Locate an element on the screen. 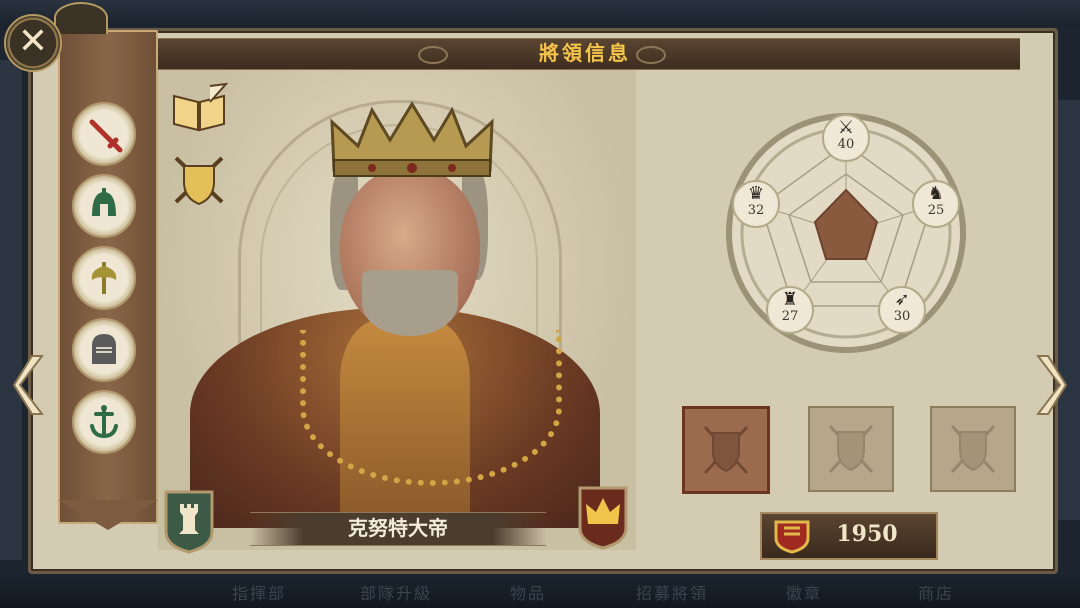 This screenshot has width=1080, height=608. close-icon: ✕ is located at coordinates (33, 41).